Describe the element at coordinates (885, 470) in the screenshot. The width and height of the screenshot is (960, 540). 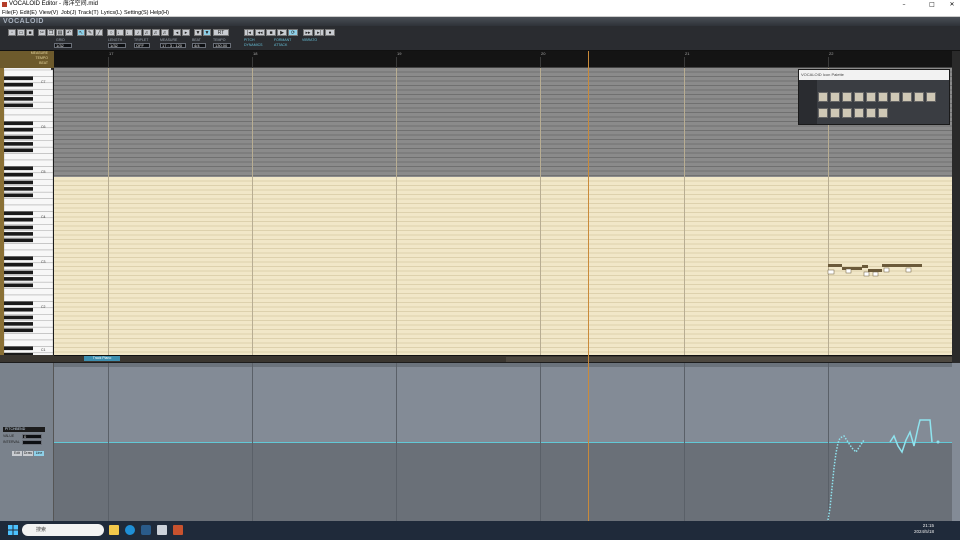
I see `pitchbend-curve` at that location.